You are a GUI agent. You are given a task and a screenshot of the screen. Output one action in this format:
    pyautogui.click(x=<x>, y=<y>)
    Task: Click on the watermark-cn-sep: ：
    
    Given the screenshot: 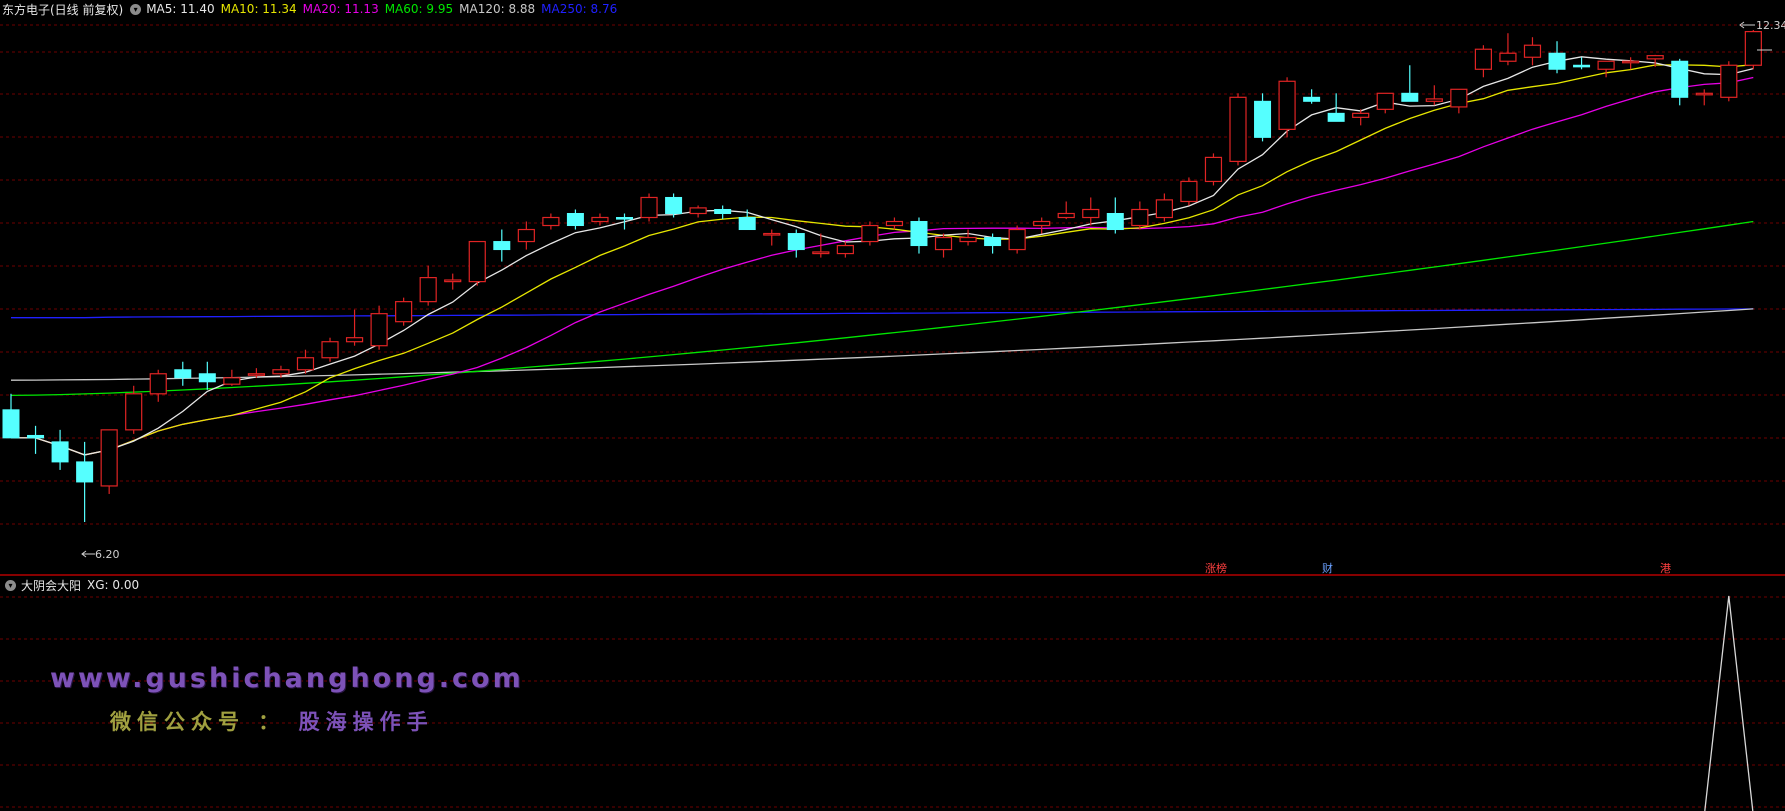 What is the action you would take?
    pyautogui.click(x=272, y=722)
    